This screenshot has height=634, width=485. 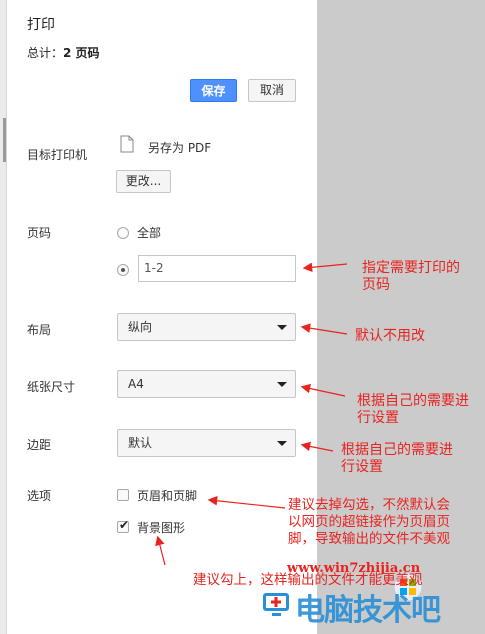 What do you see at coordinates (362, 467) in the screenshot?
I see `annotation-margins-line2: 行设置` at bounding box center [362, 467].